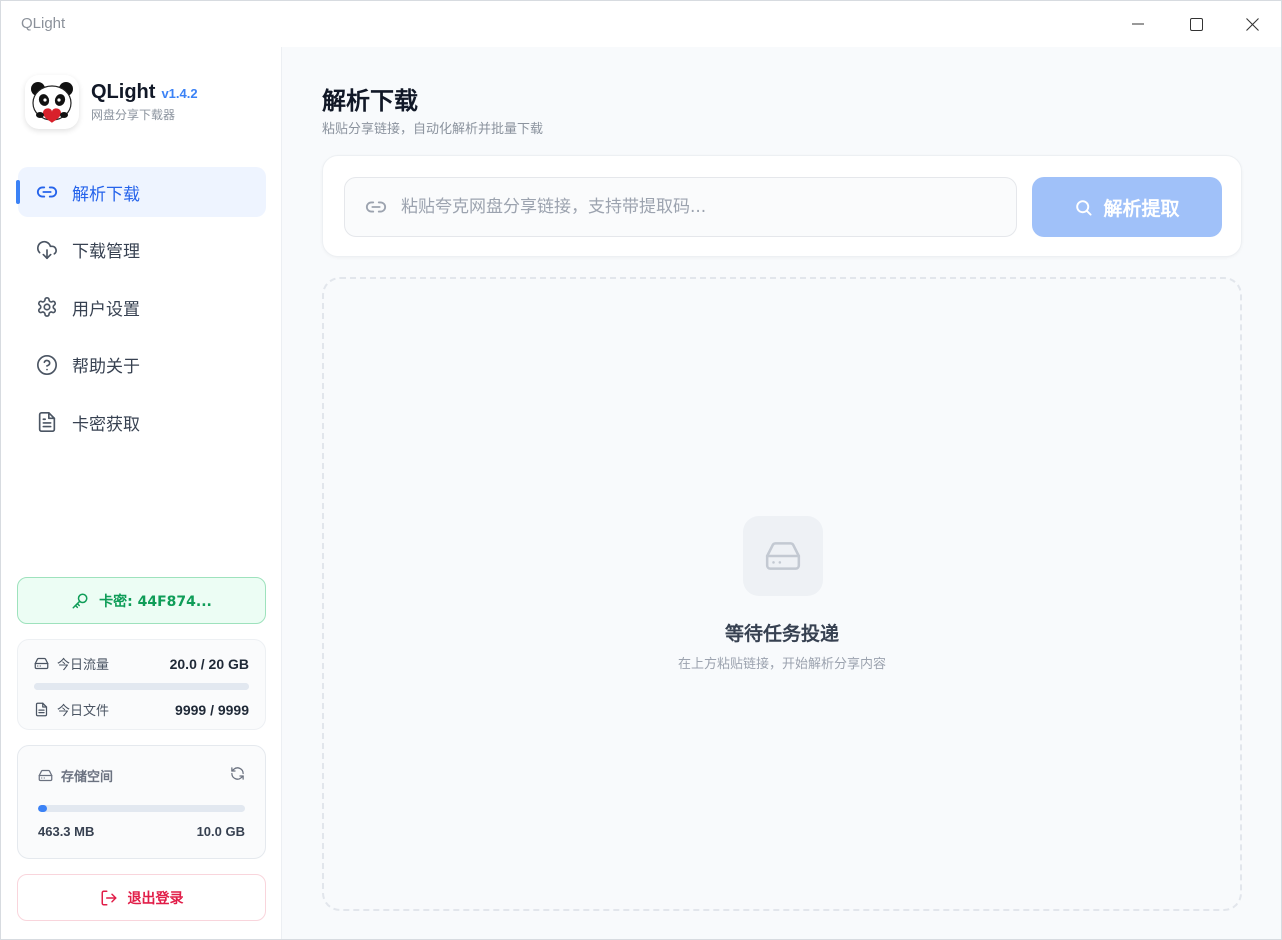  I want to click on sidebar-item-label: 解析下载, so click(106, 194).